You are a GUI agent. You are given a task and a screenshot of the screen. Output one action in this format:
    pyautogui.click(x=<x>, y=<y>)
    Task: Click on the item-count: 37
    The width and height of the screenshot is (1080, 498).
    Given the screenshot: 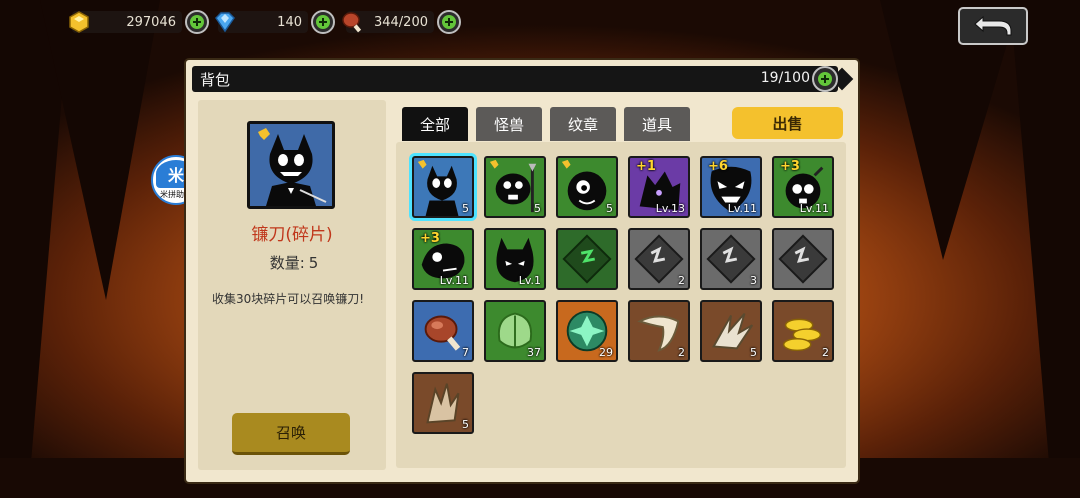 What is the action you would take?
    pyautogui.click(x=534, y=352)
    